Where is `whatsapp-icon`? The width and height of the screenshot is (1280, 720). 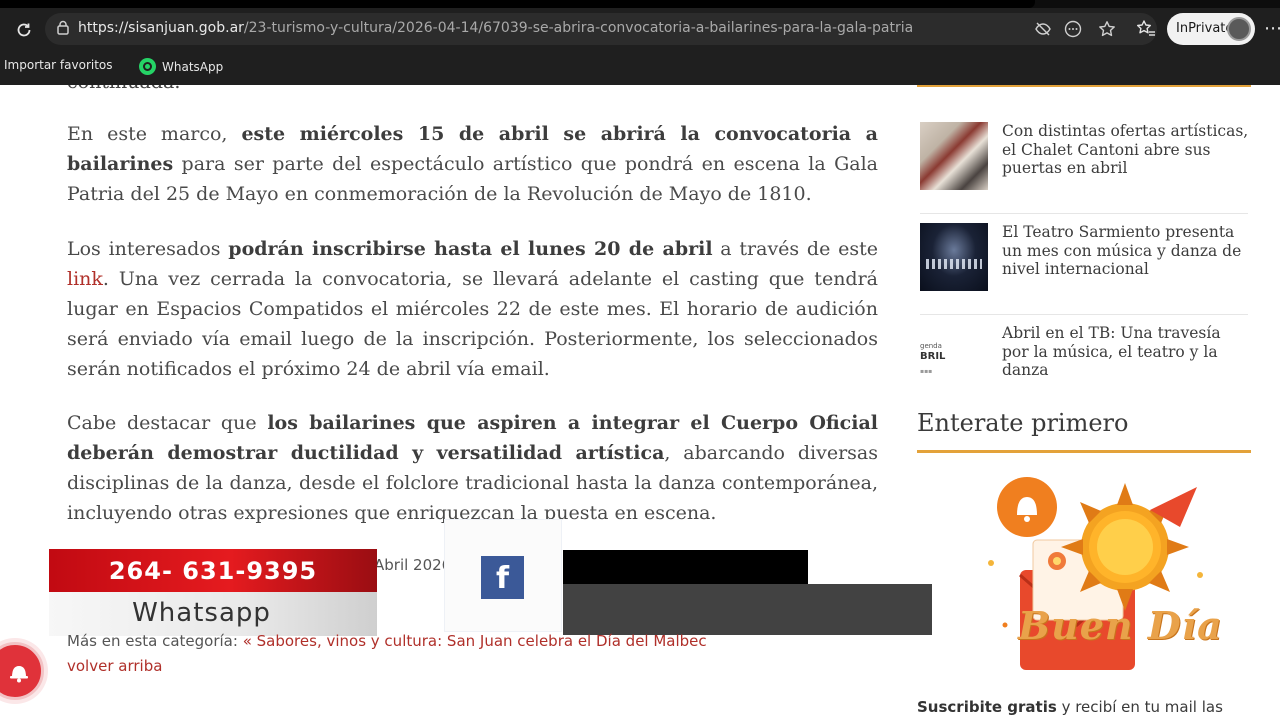 whatsapp-icon is located at coordinates (147, 66).